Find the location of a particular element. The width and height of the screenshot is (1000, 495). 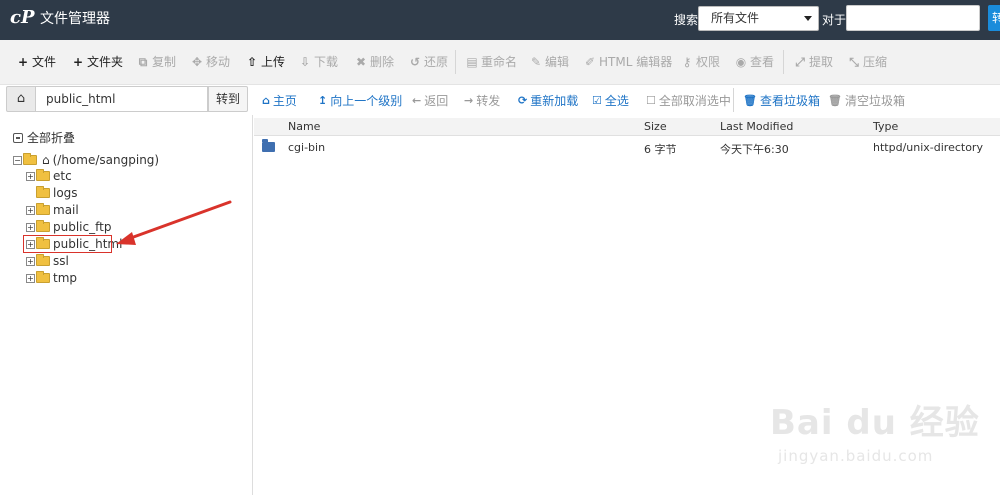

nav-empty-trash-label: 清空垃圾箱 is located at coordinates (874, 101).